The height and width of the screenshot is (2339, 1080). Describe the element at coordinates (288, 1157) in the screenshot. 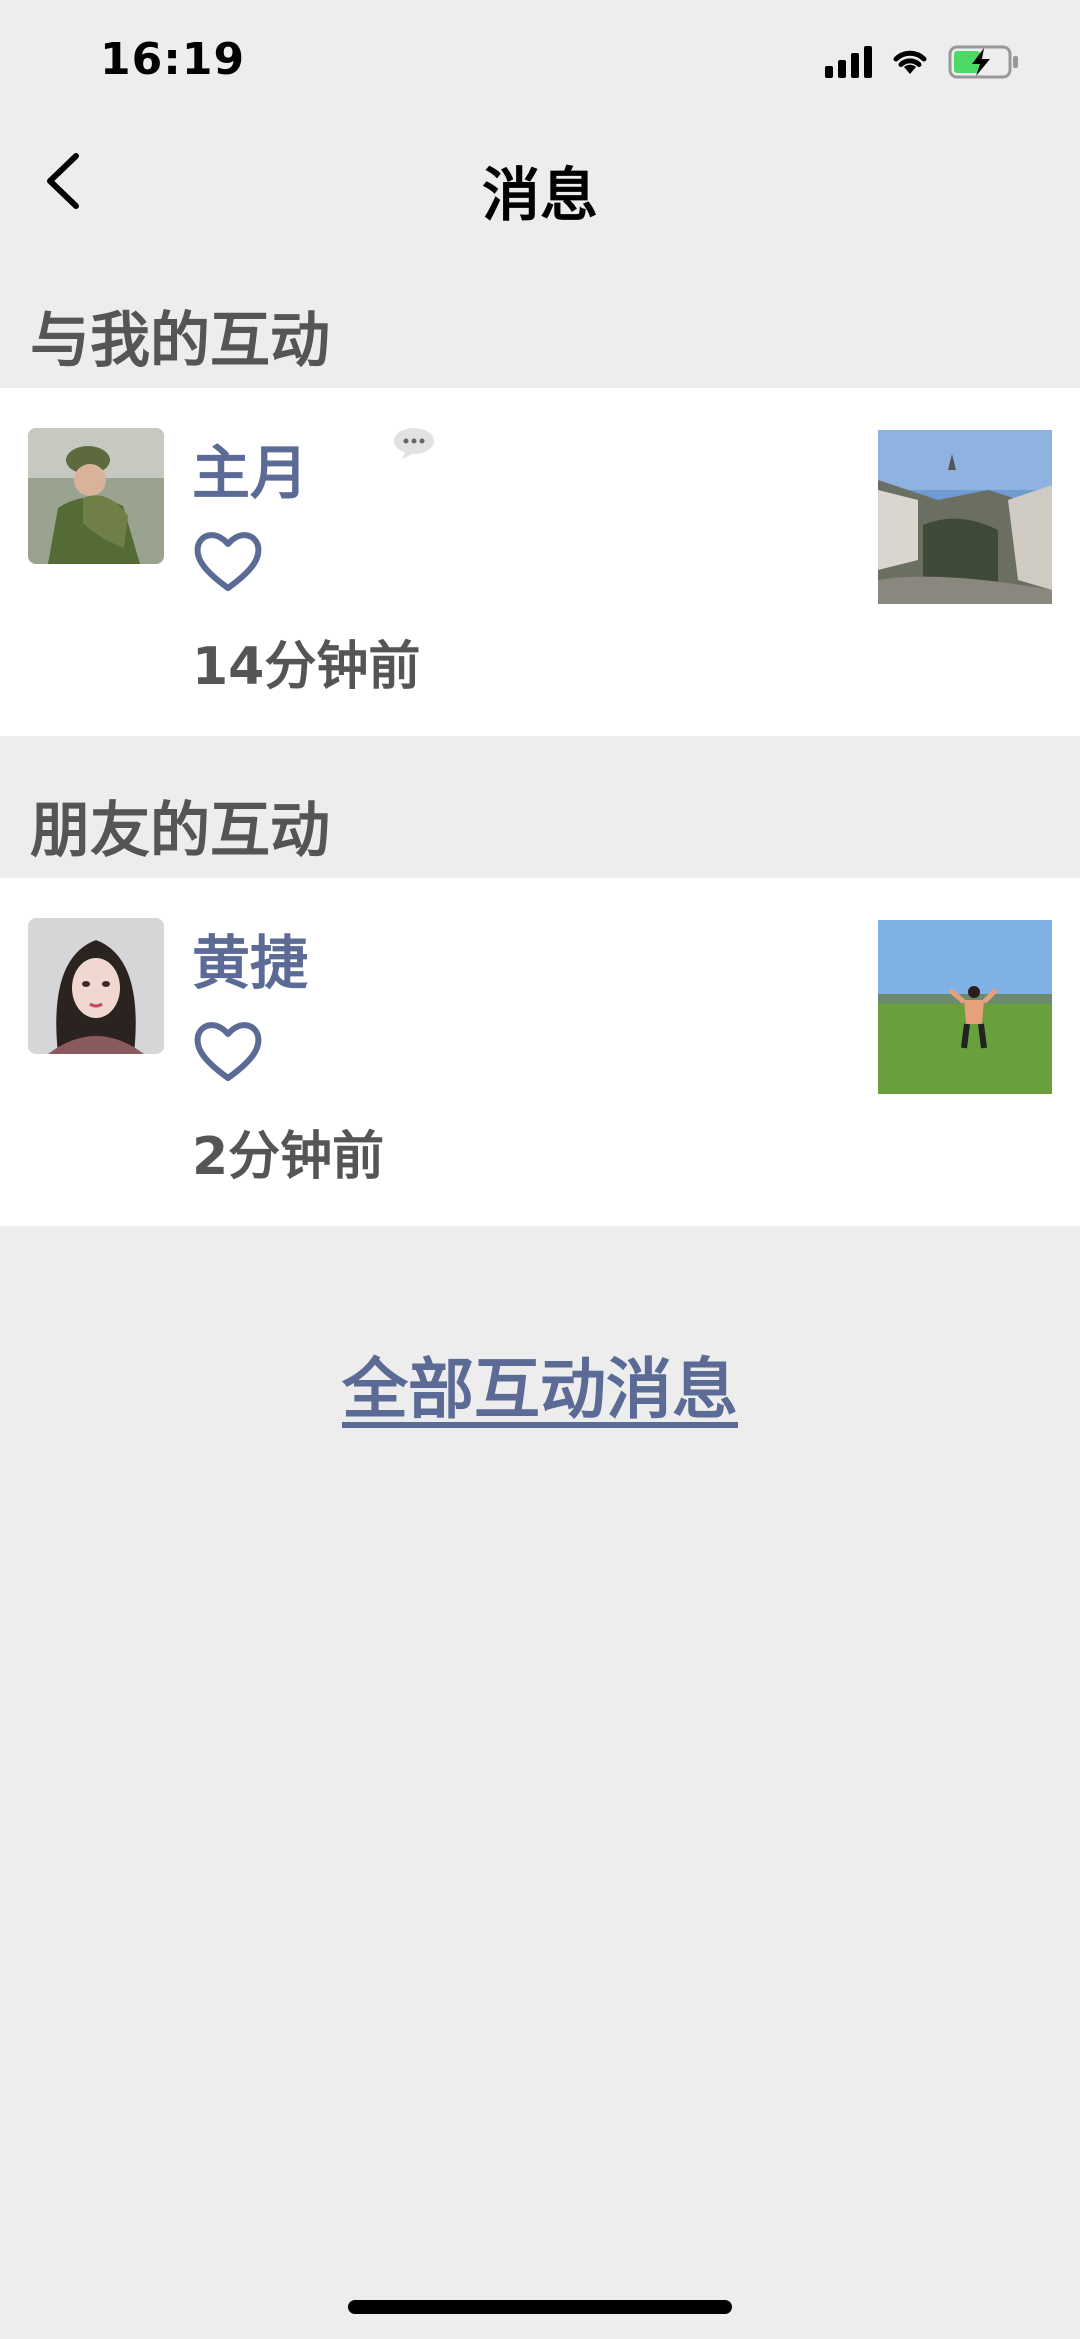

I see `timestamp: 2分钟前` at that location.